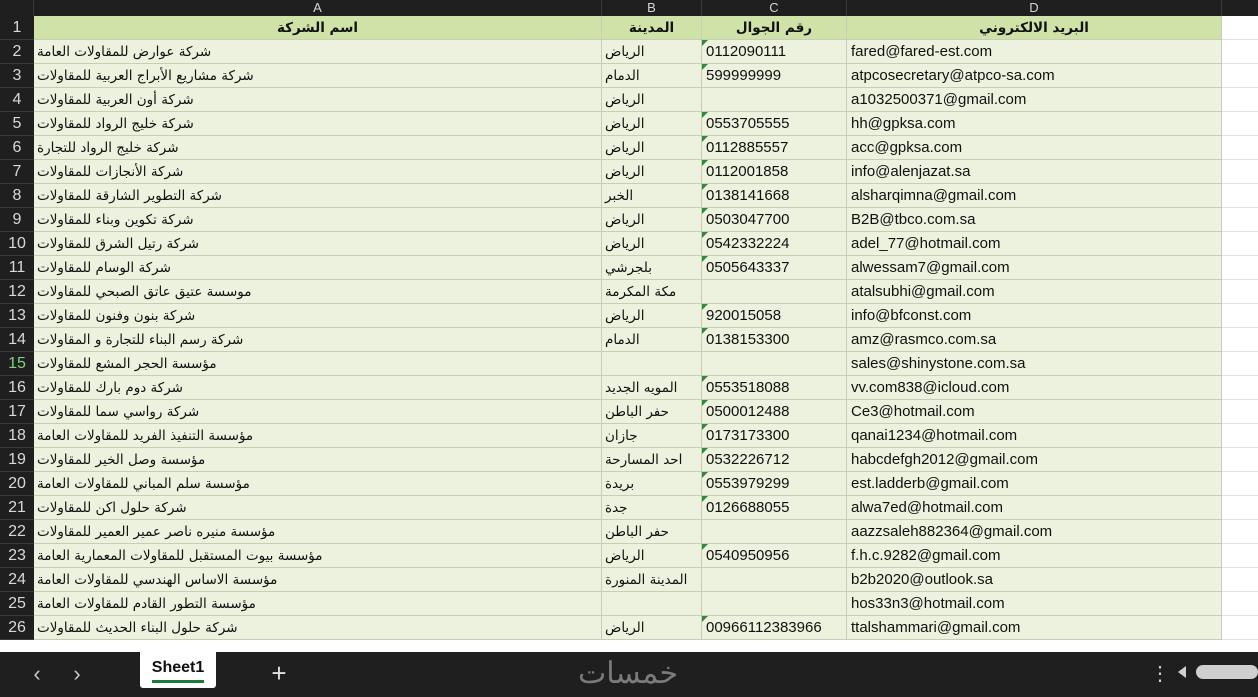  I want to click on row-number: 15, so click(17, 364).